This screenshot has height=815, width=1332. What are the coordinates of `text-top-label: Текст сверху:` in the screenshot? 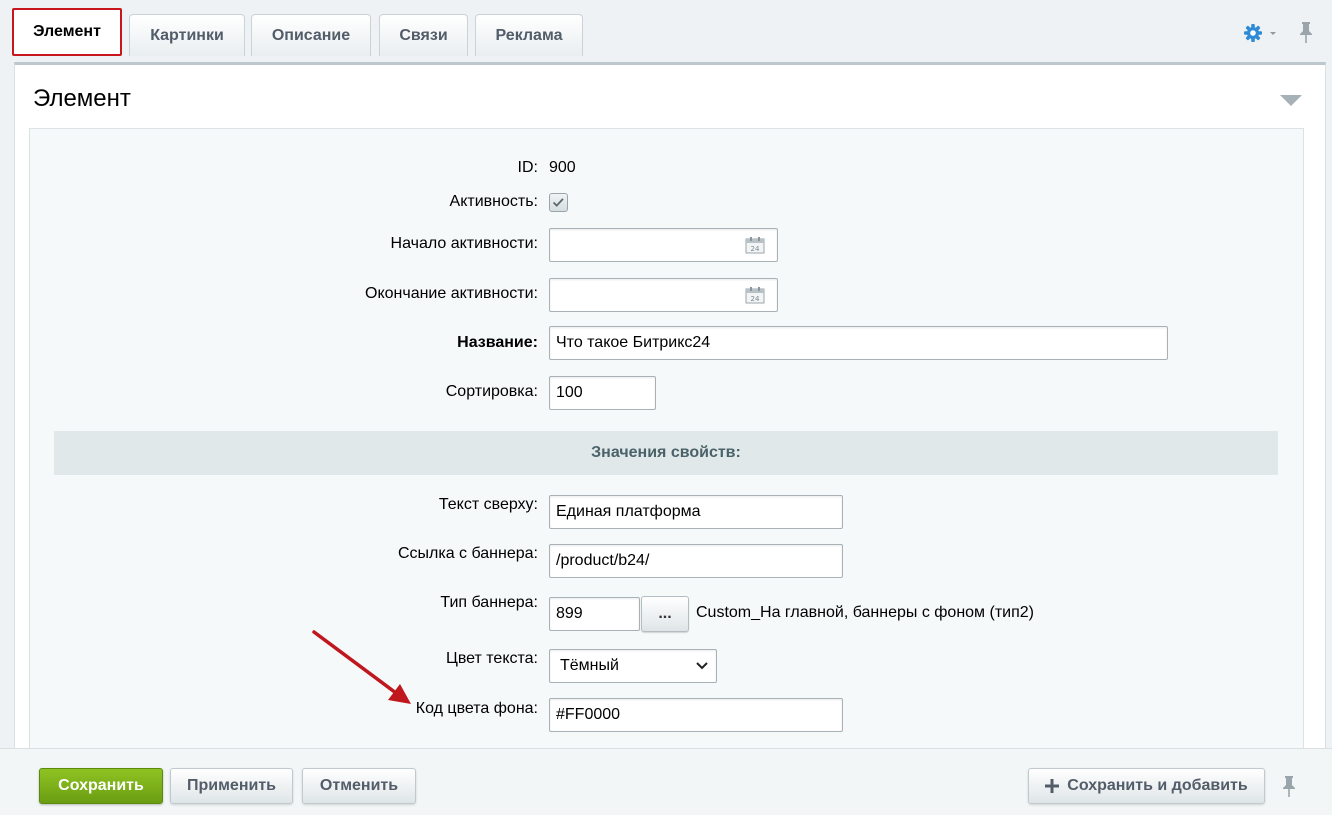 It's located at (488, 504).